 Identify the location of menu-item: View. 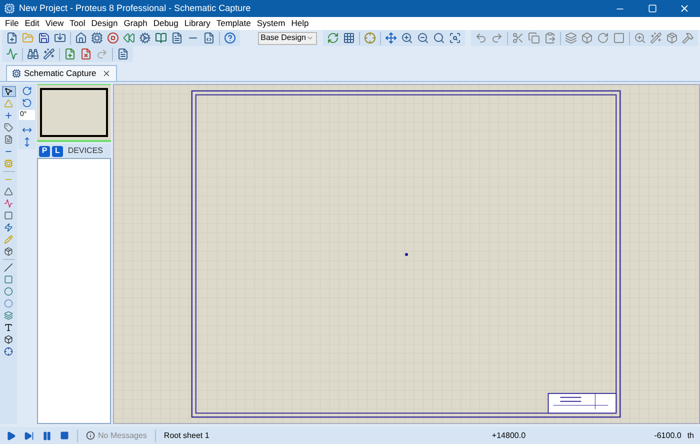
(54, 23).